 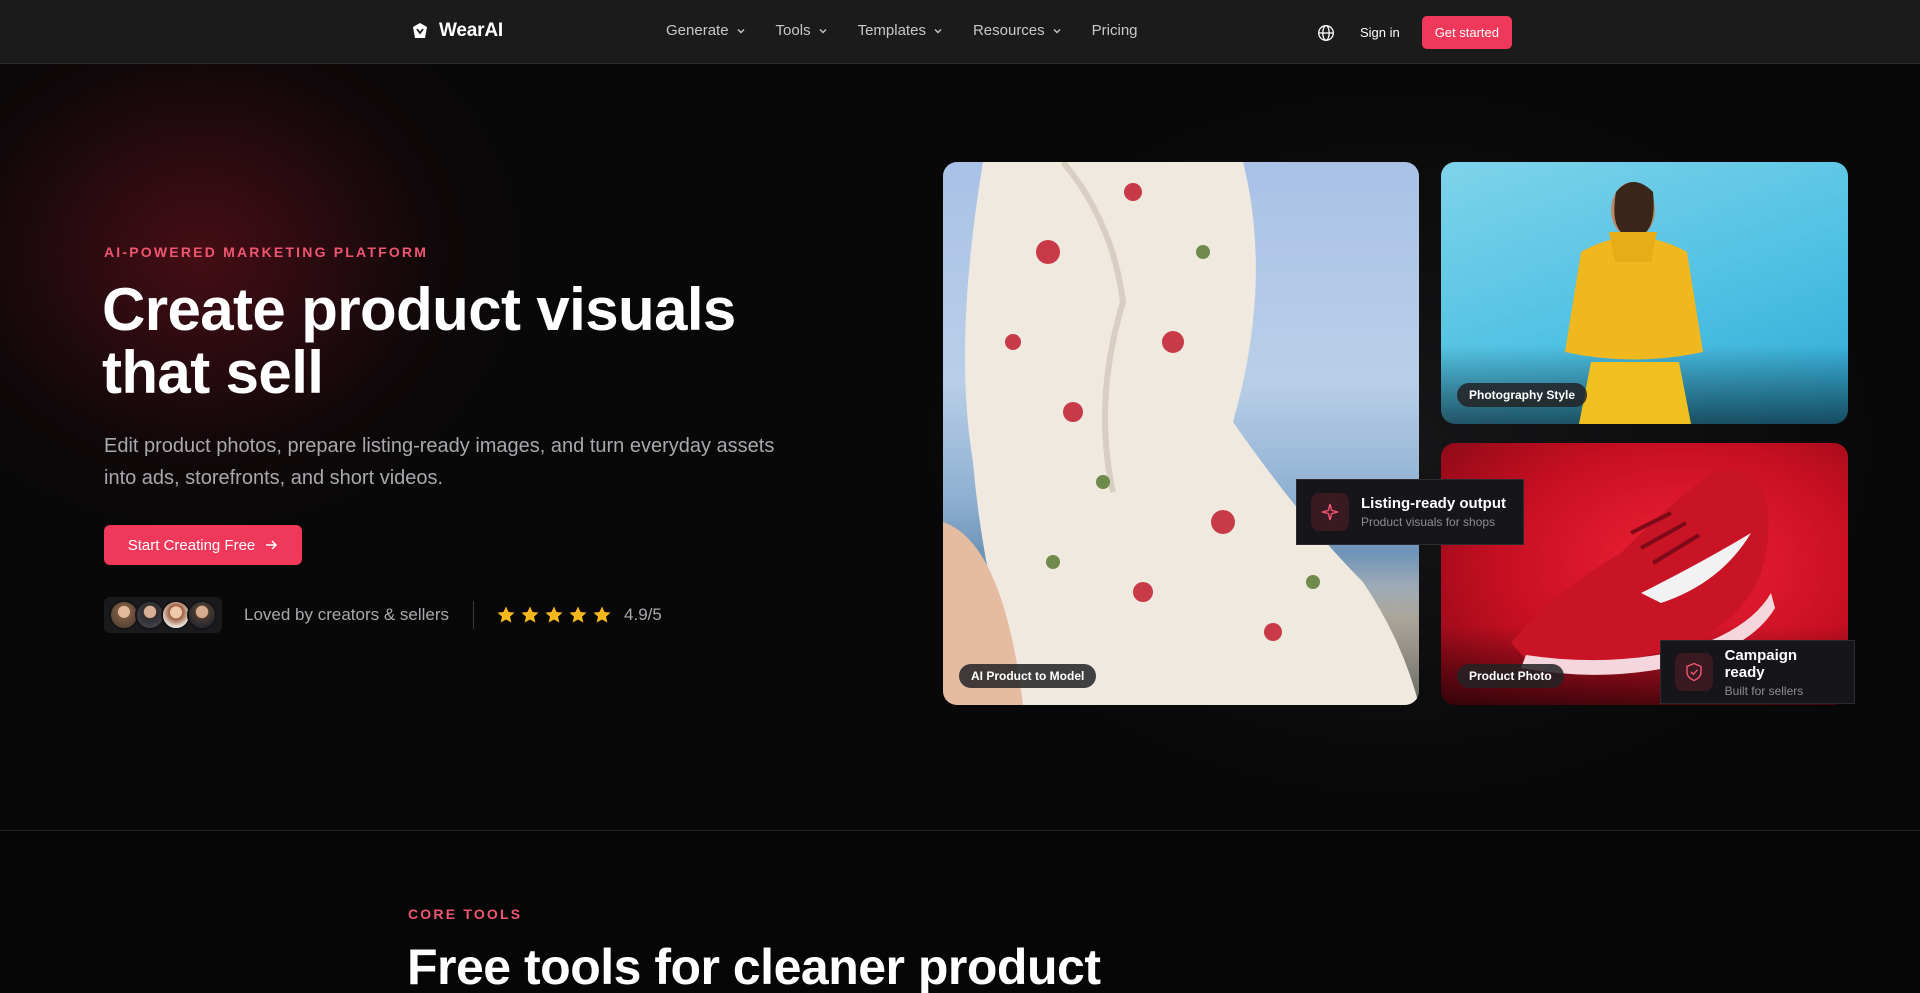 I want to click on showcase-product-to-model: AI Product to Model, so click(x=1181, y=433).